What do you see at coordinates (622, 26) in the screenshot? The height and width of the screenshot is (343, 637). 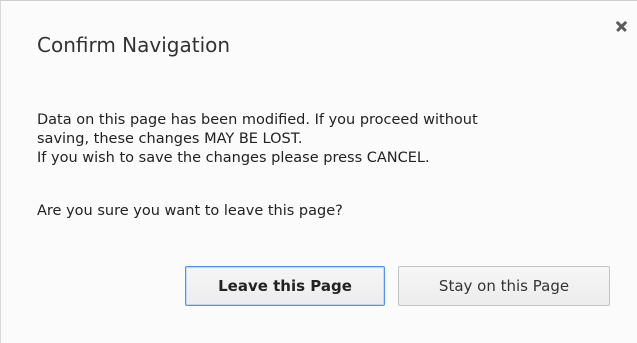 I see `close-icon` at bounding box center [622, 26].